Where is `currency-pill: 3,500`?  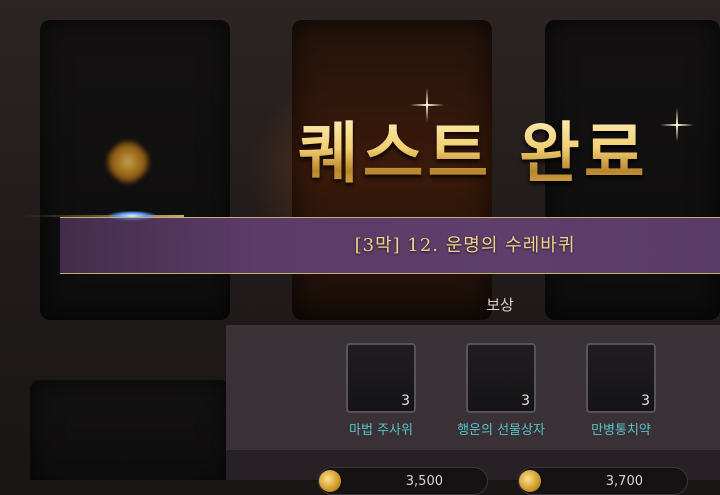 currency-pill: 3,500 is located at coordinates (403, 481).